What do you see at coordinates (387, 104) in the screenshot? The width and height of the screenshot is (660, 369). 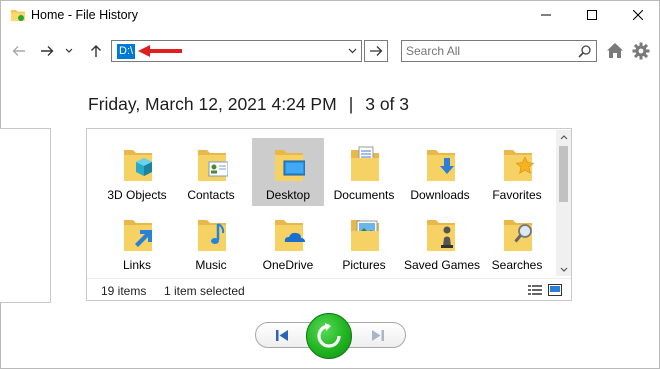 I see `snapshot-position: 3 of 3` at bounding box center [387, 104].